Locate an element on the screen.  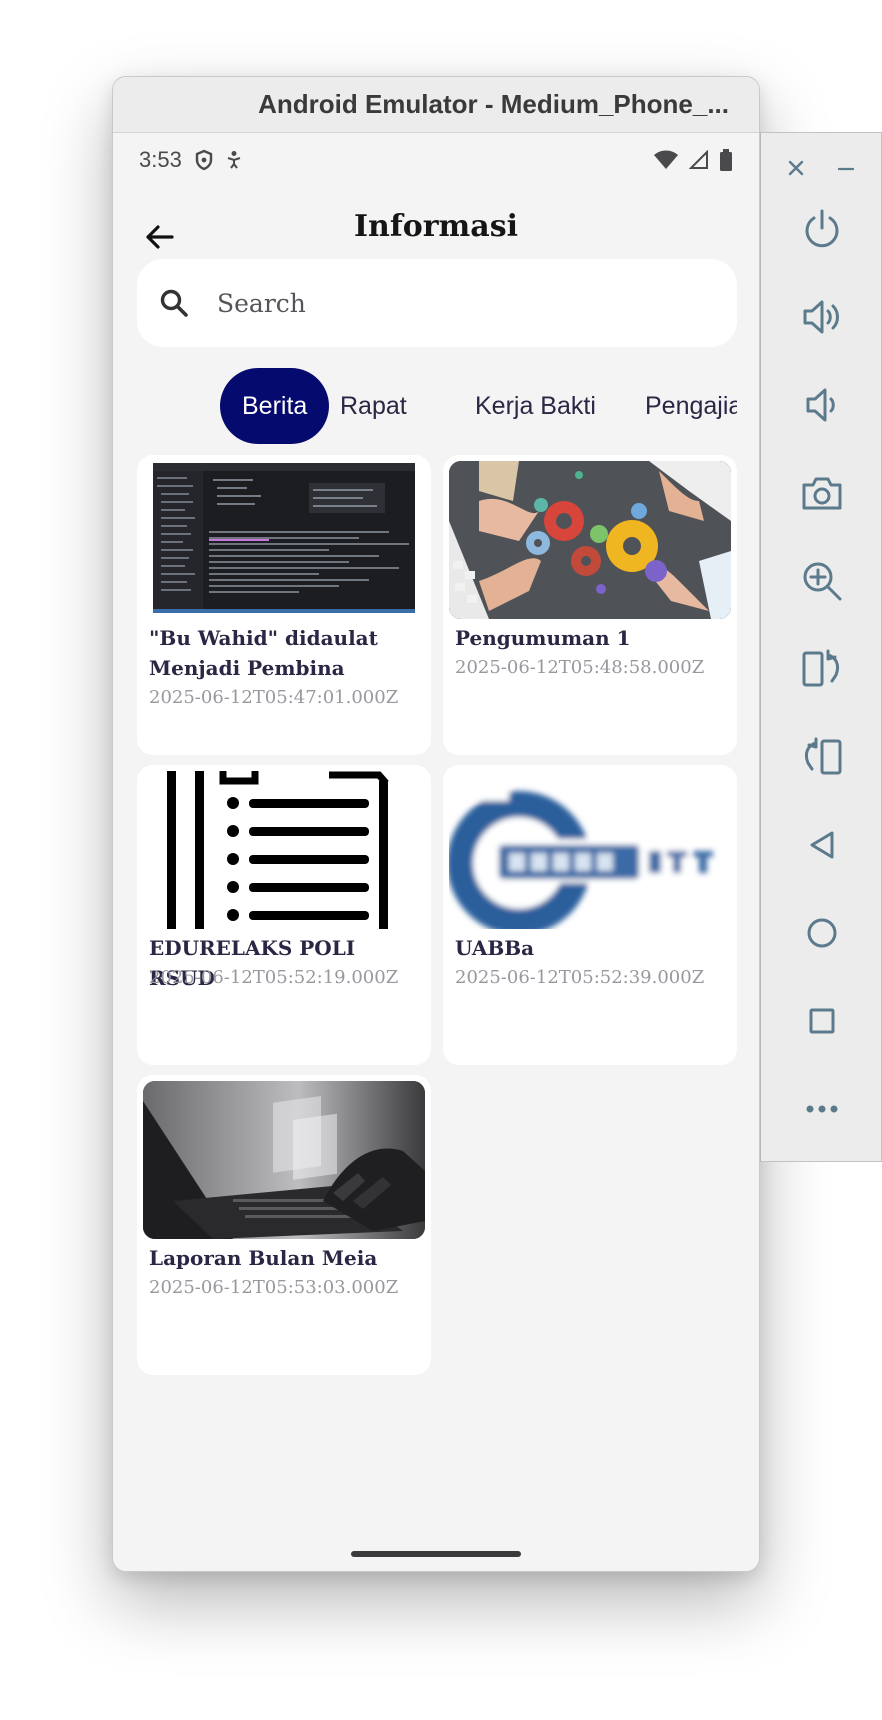
card-date: 2025-06-12T05:47:01.000Z is located at coordinates (274, 697).